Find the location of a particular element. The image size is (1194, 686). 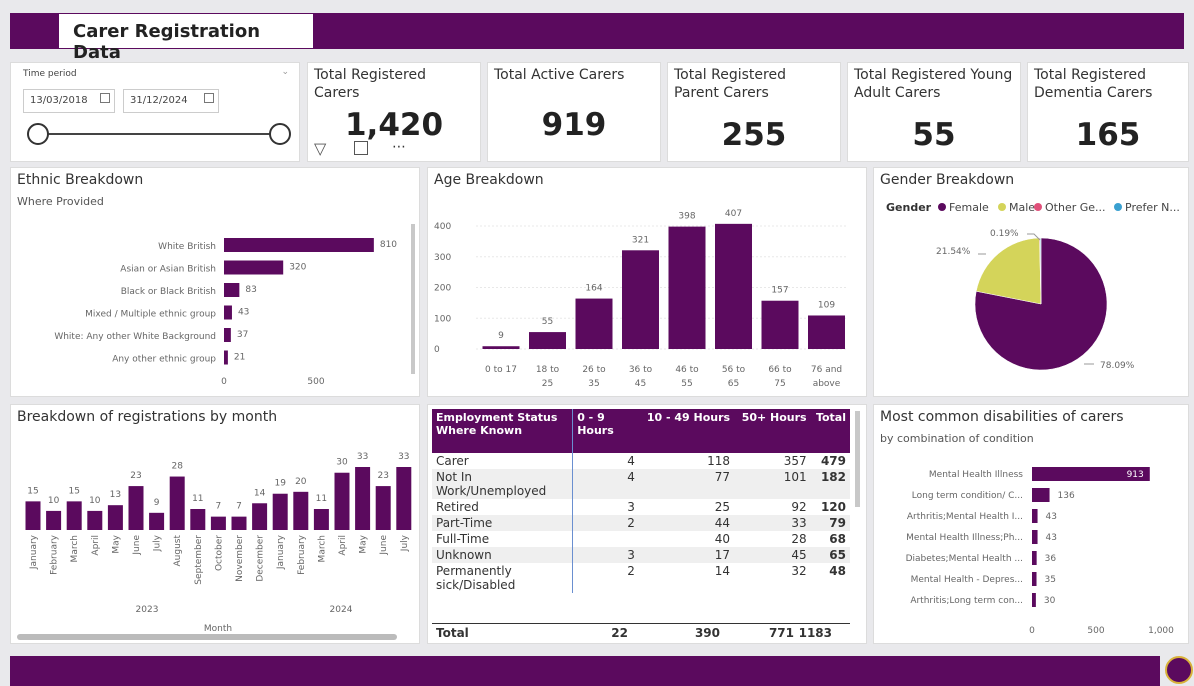

table-row: Retired 3 25 92 120 is located at coordinates (641, 507).